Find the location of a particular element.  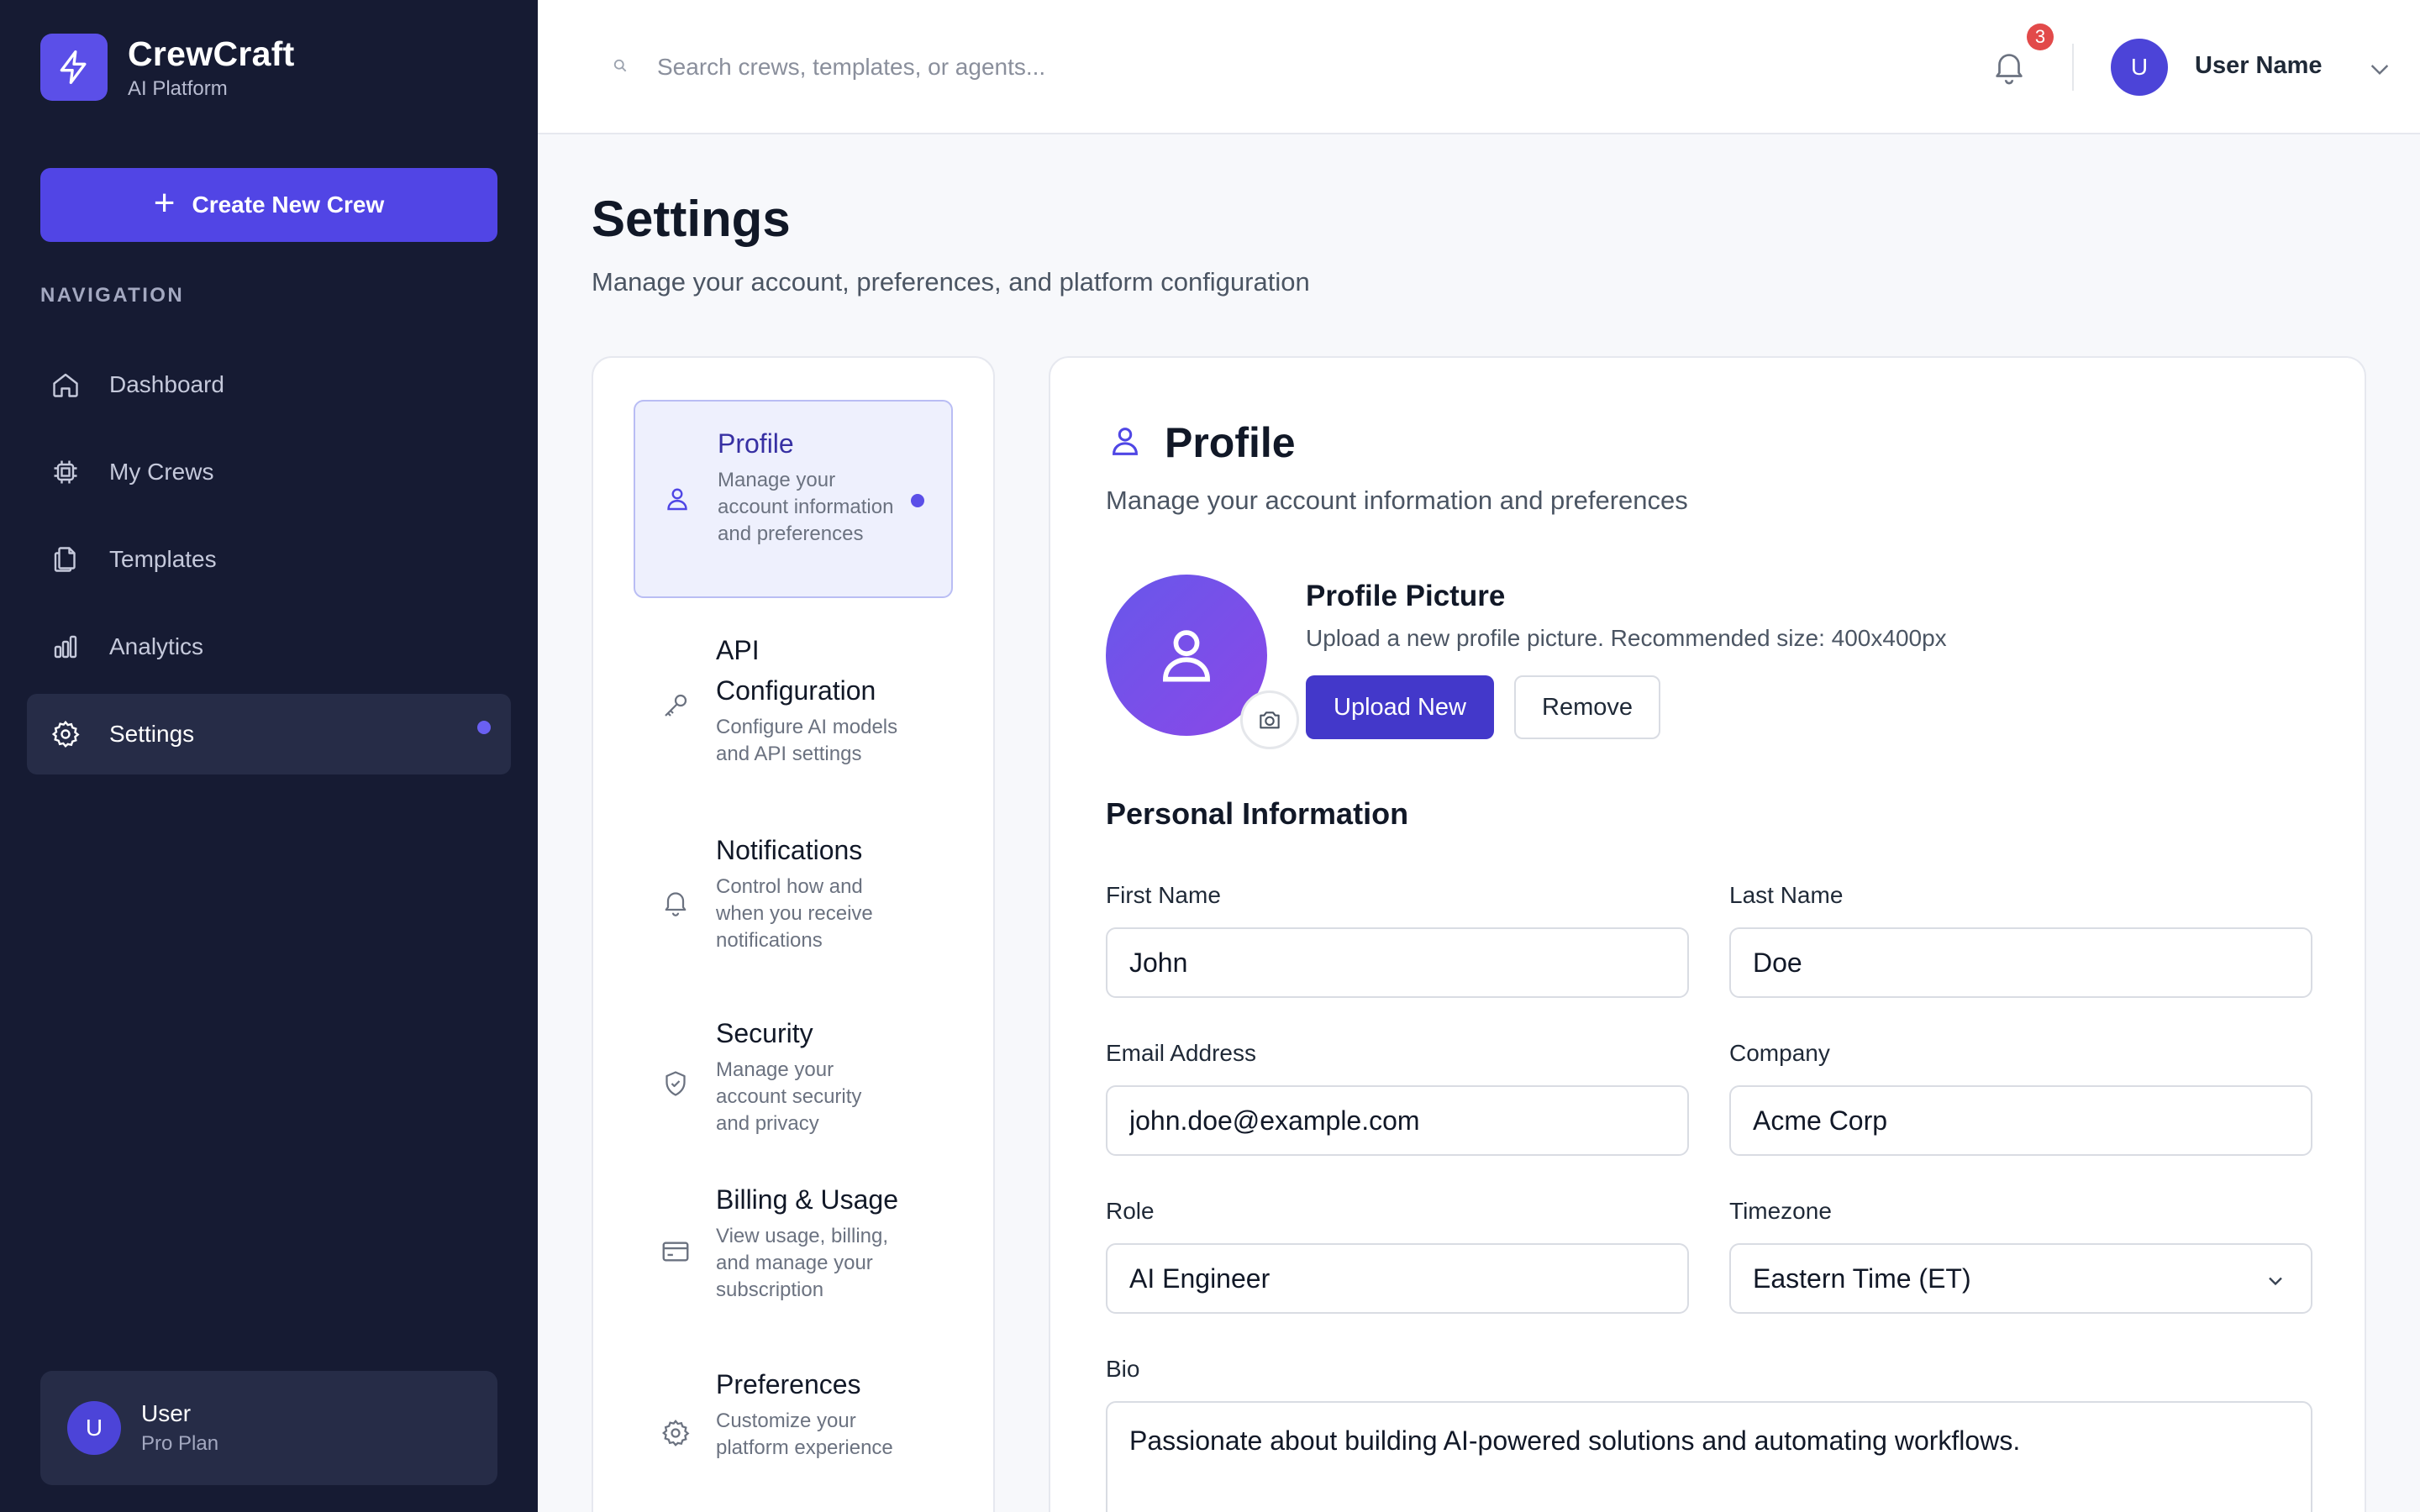

search-icon is located at coordinates (620, 67).